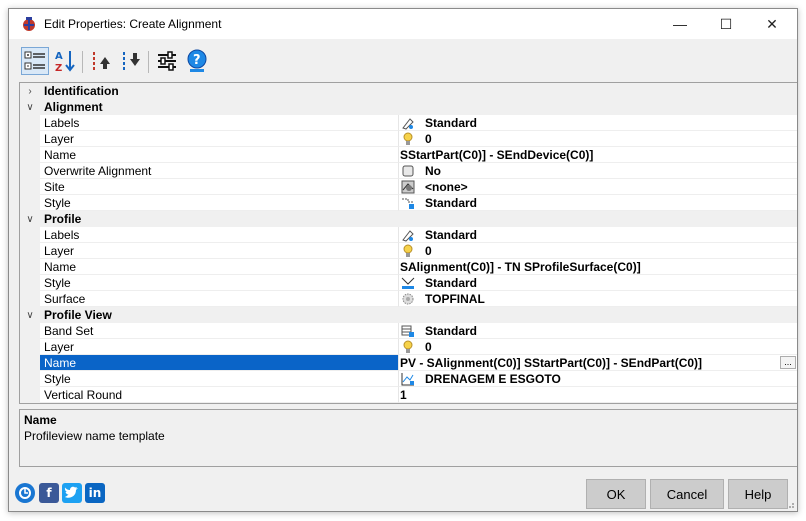  I want to click on category-label: Identification, so click(81, 91).